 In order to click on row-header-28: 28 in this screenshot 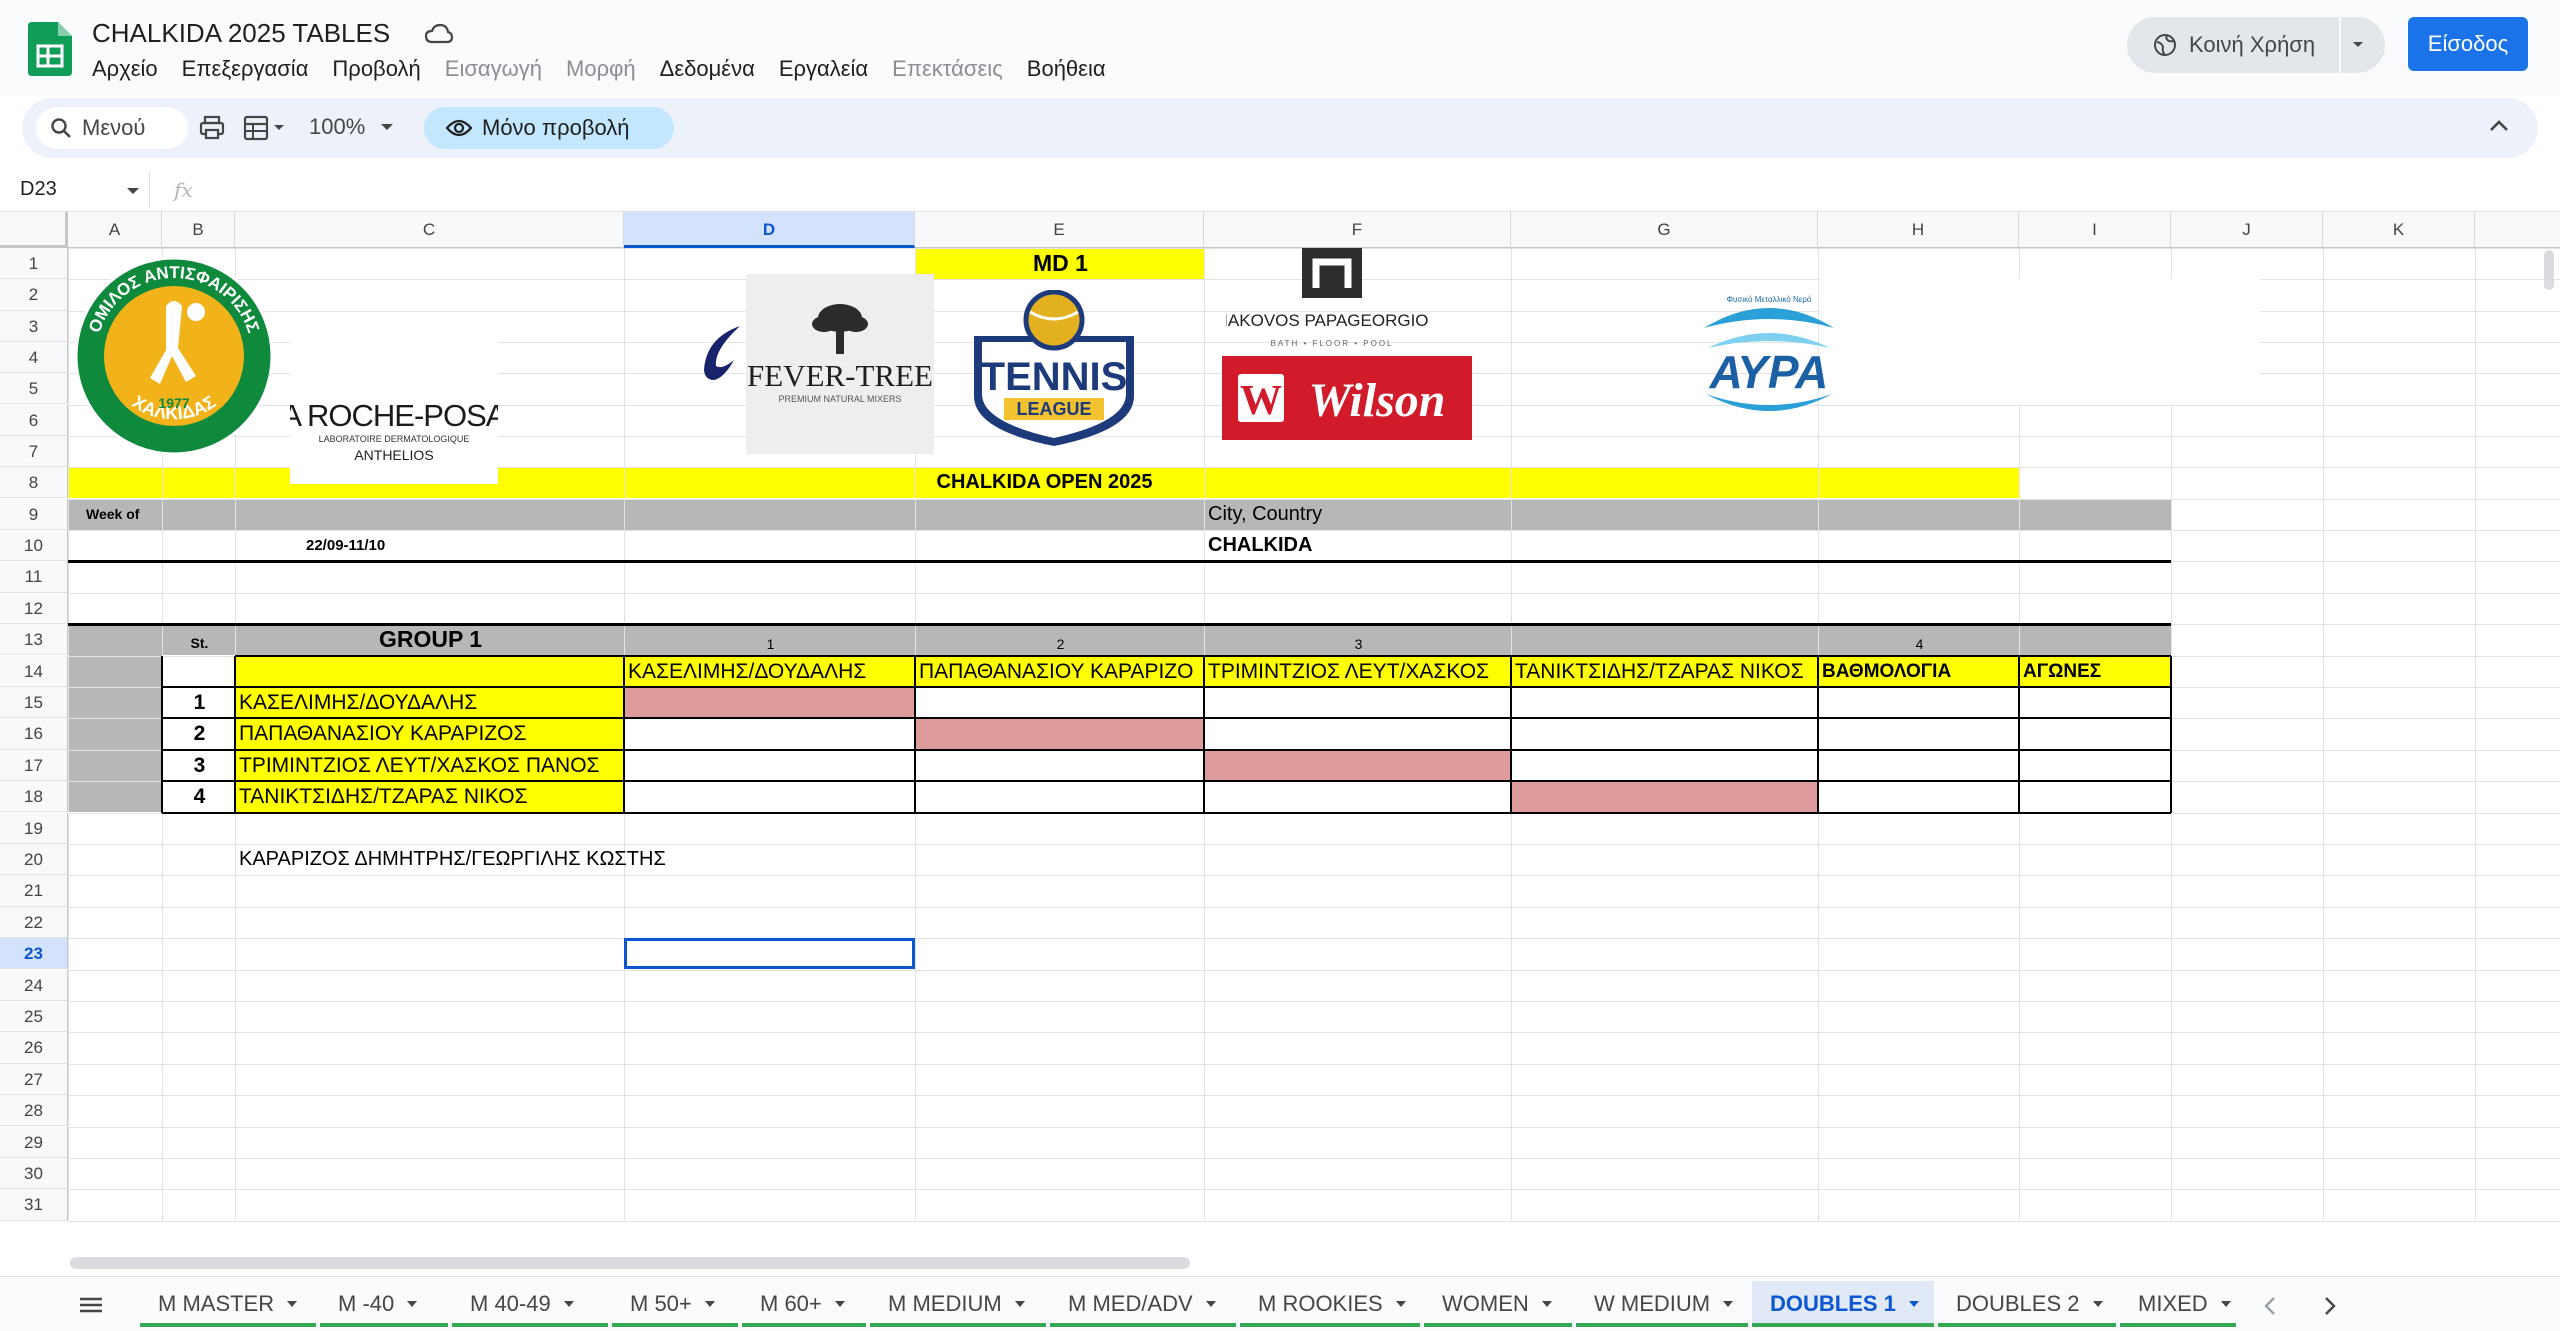, I will do `click(34, 1111)`.